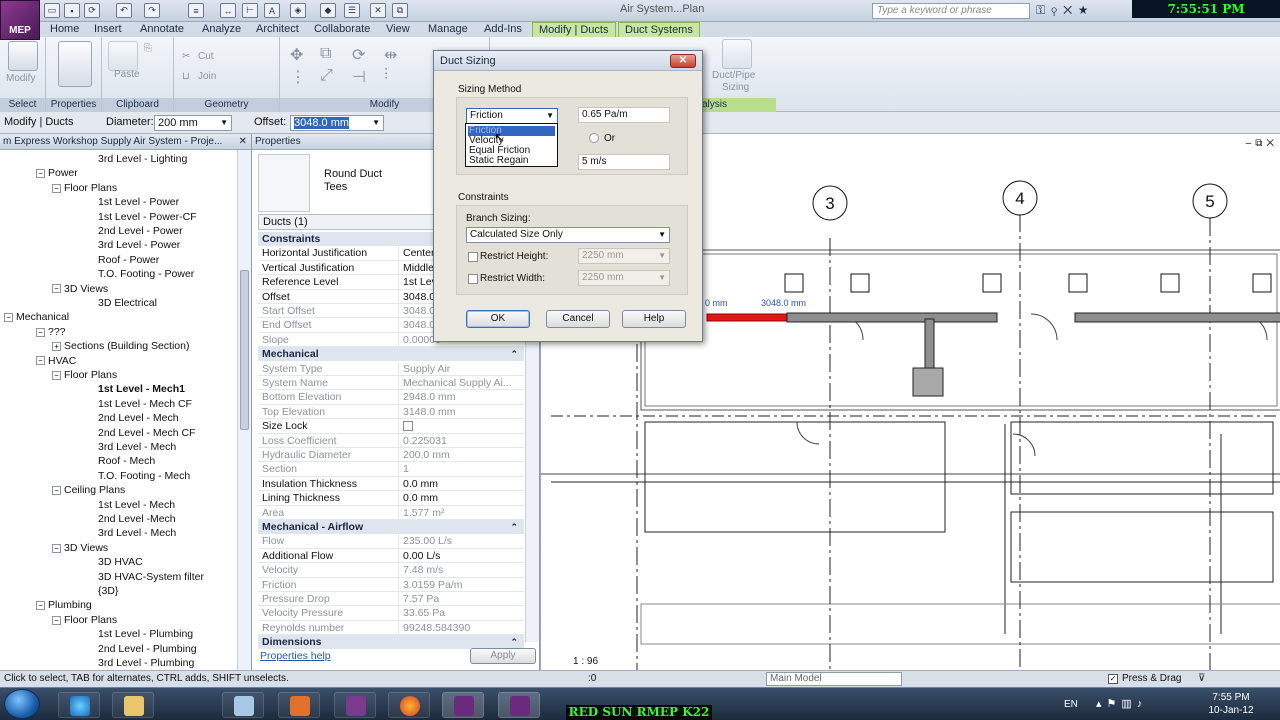  Describe the element at coordinates (390, 55) in the screenshot. I see `mirror-icon: ⇹` at that location.